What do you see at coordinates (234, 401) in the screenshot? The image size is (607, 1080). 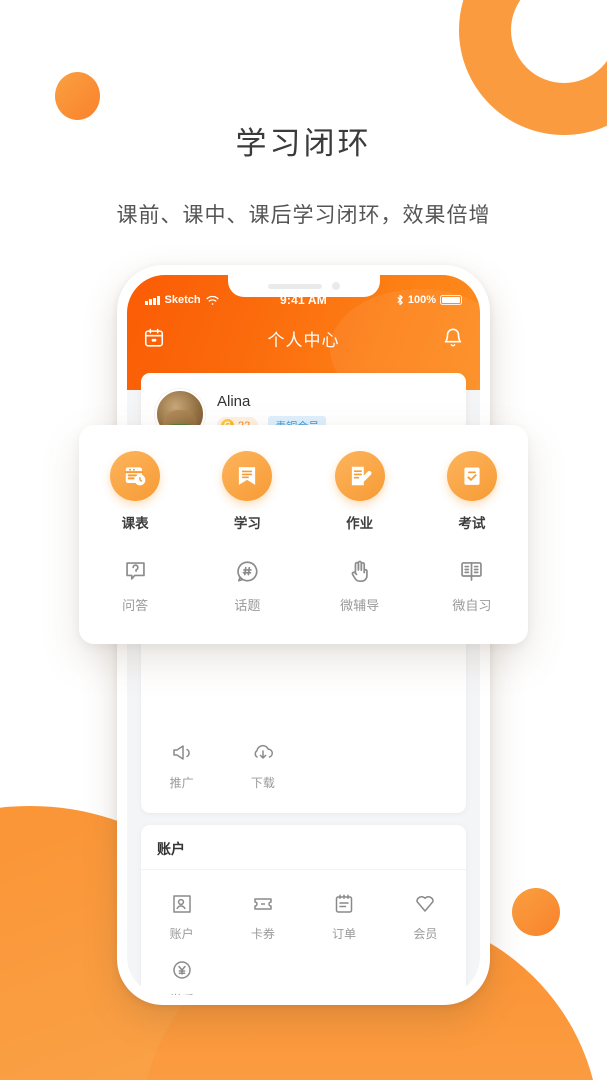 I see `user-name: Alina` at bounding box center [234, 401].